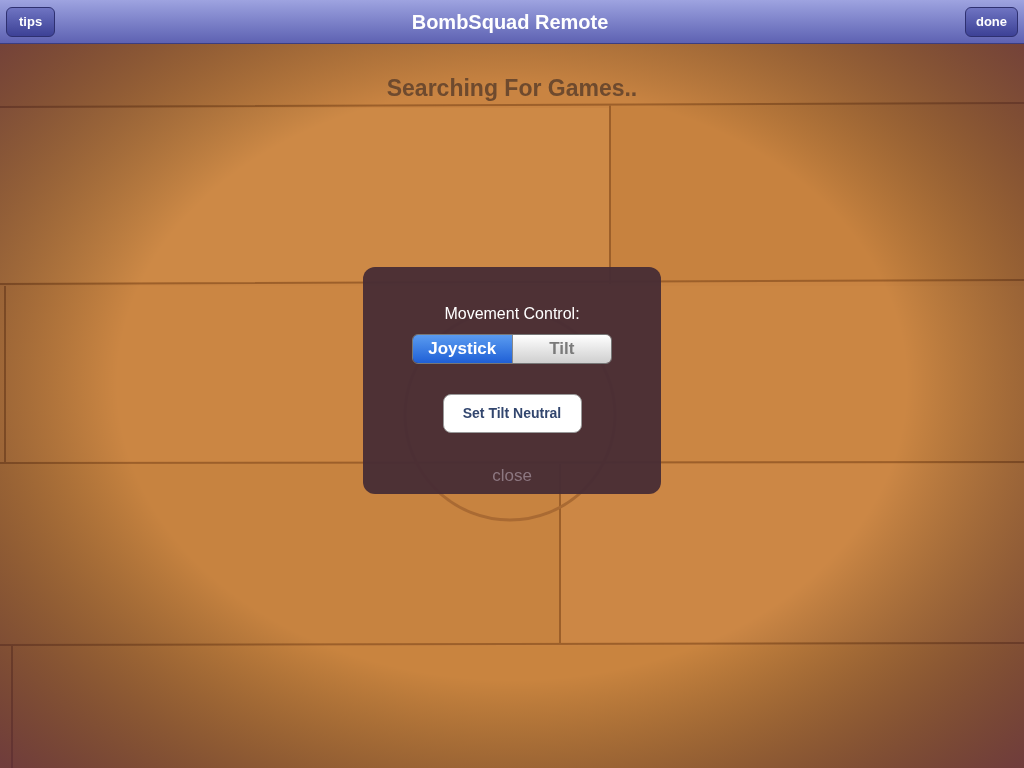 The width and height of the screenshot is (1024, 768). I want to click on tips-button: tips, so click(31, 21).